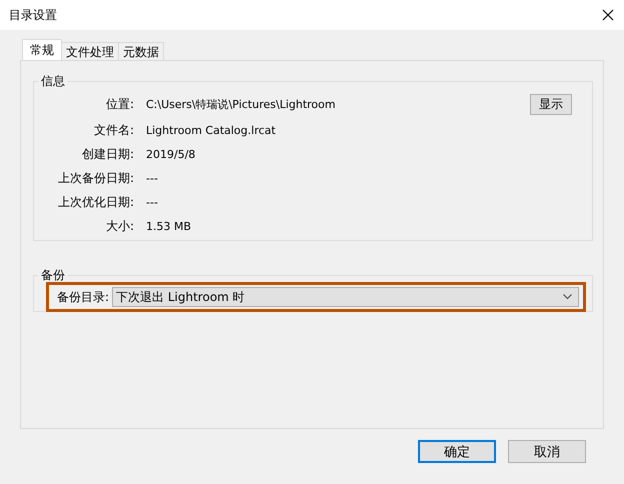  Describe the element at coordinates (95, 178) in the screenshot. I see `field-label: 上次备份日期:` at that location.